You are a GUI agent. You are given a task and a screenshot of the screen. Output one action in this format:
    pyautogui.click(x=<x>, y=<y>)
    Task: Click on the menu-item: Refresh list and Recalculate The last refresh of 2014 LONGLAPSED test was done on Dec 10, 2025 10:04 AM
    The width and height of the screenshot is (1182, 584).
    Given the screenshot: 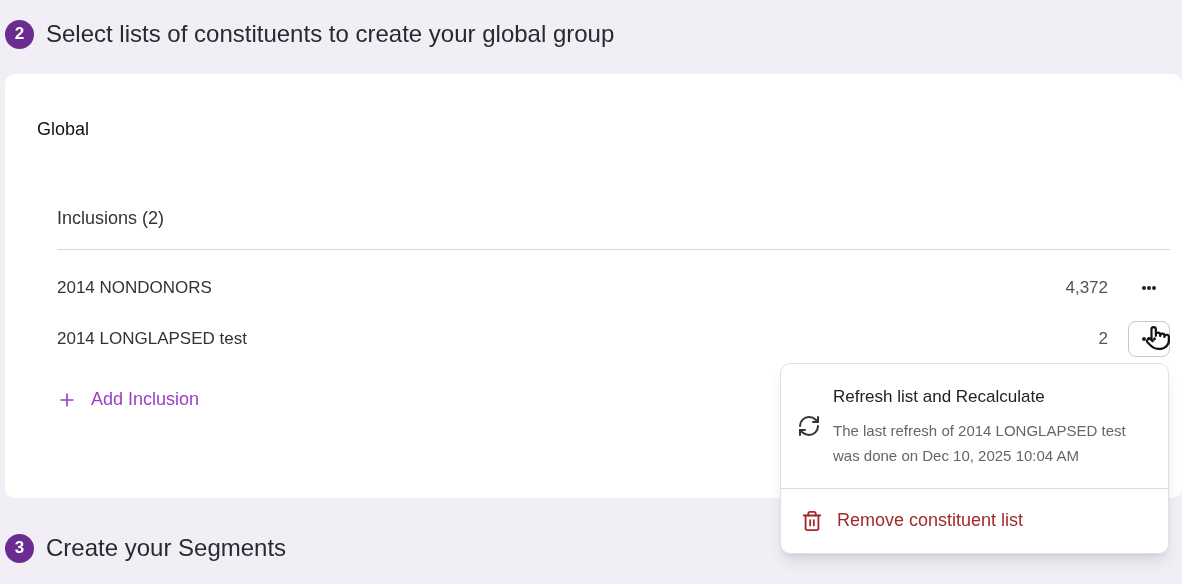 What is the action you would take?
    pyautogui.click(x=974, y=426)
    